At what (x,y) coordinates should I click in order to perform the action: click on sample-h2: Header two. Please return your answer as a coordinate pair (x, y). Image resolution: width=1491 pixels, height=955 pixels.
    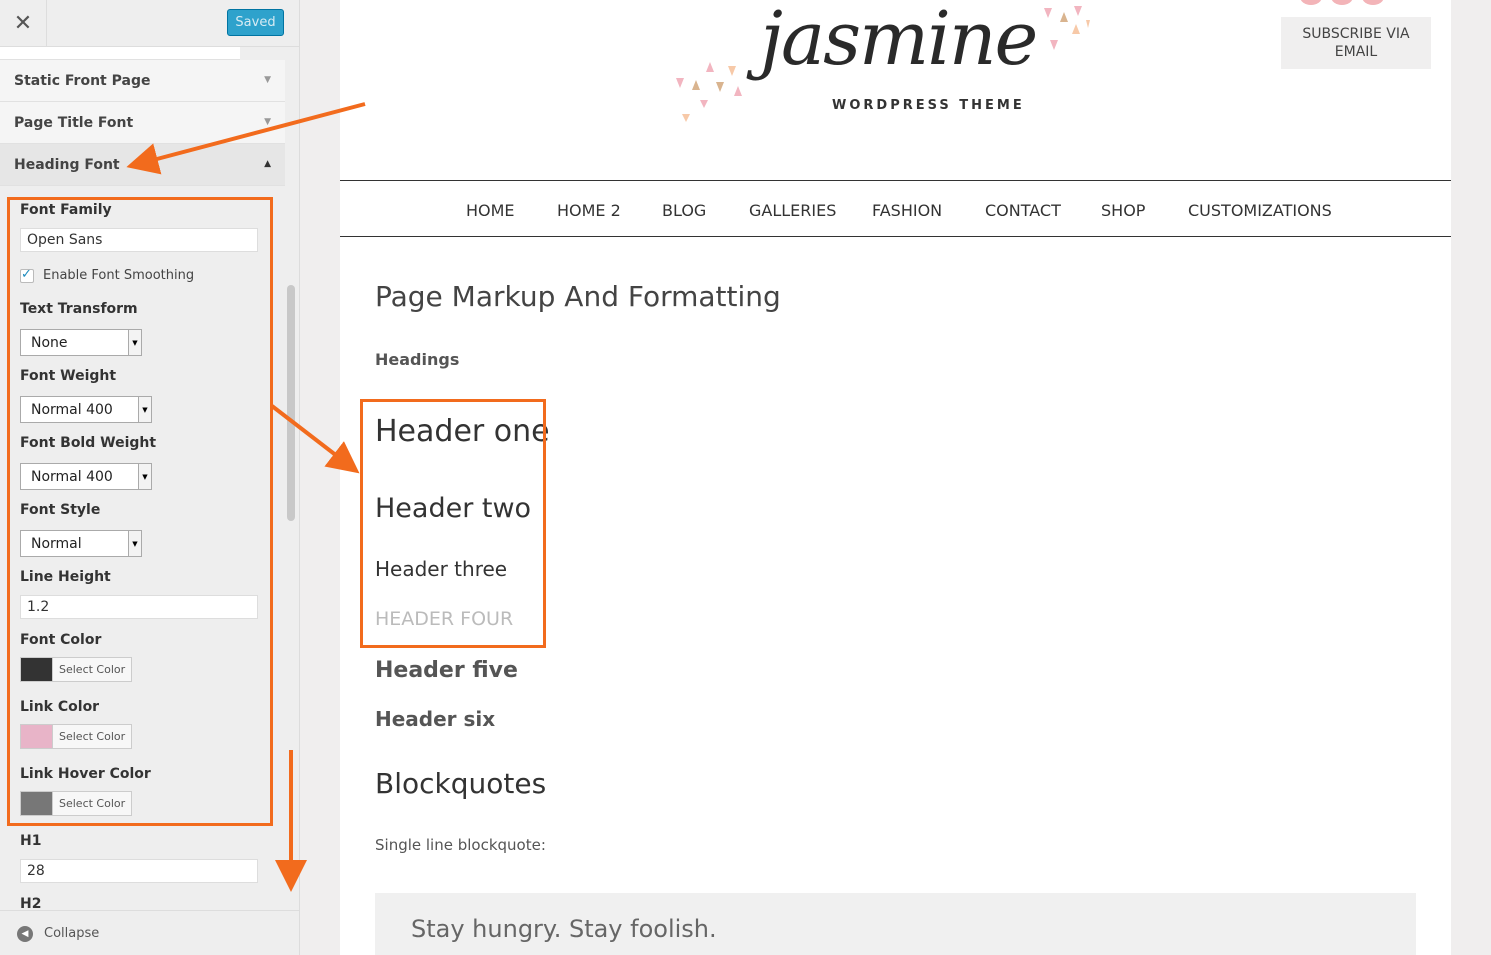
    Looking at the image, I should click on (453, 508).